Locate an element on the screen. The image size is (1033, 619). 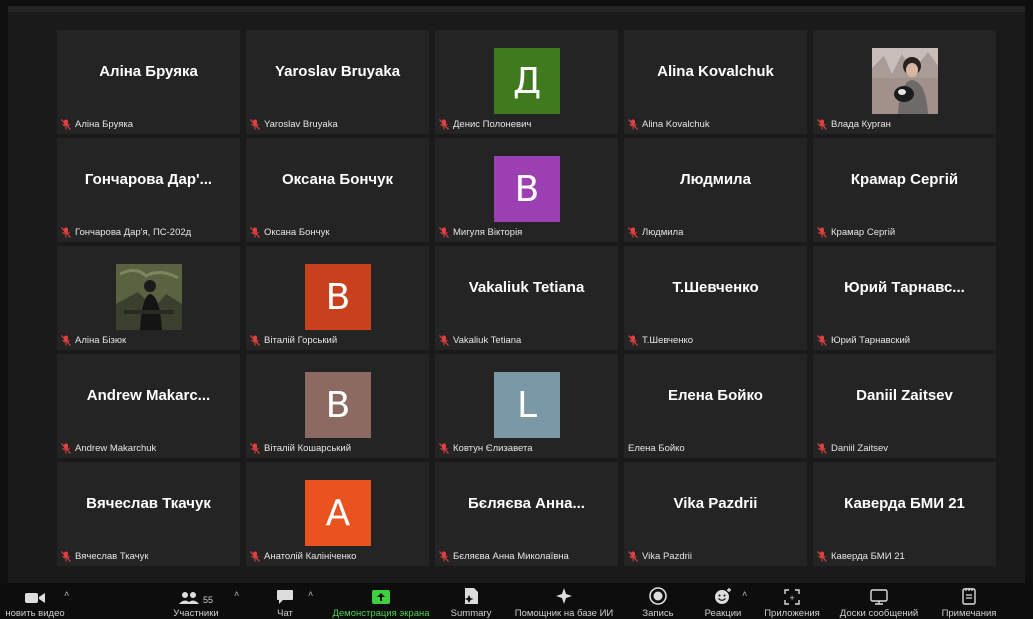
participant-name-label: Alina Kovalchuk is located at coordinates (676, 124).